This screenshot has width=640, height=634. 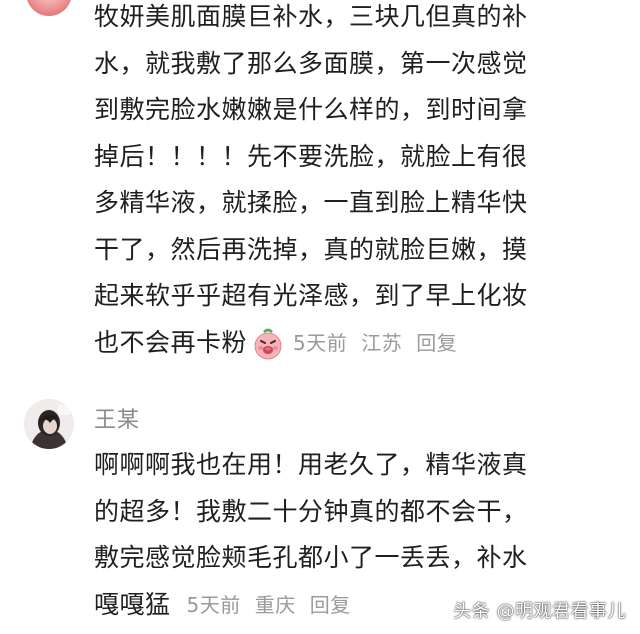 I want to click on comment-2-meta: 5天前 重庆 回复, so click(x=269, y=605).